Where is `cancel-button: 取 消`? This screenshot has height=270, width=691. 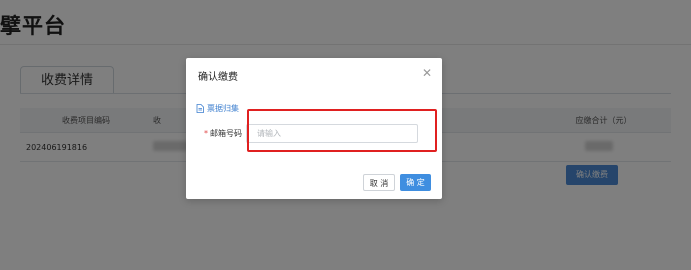 cancel-button: 取 消 is located at coordinates (379, 182).